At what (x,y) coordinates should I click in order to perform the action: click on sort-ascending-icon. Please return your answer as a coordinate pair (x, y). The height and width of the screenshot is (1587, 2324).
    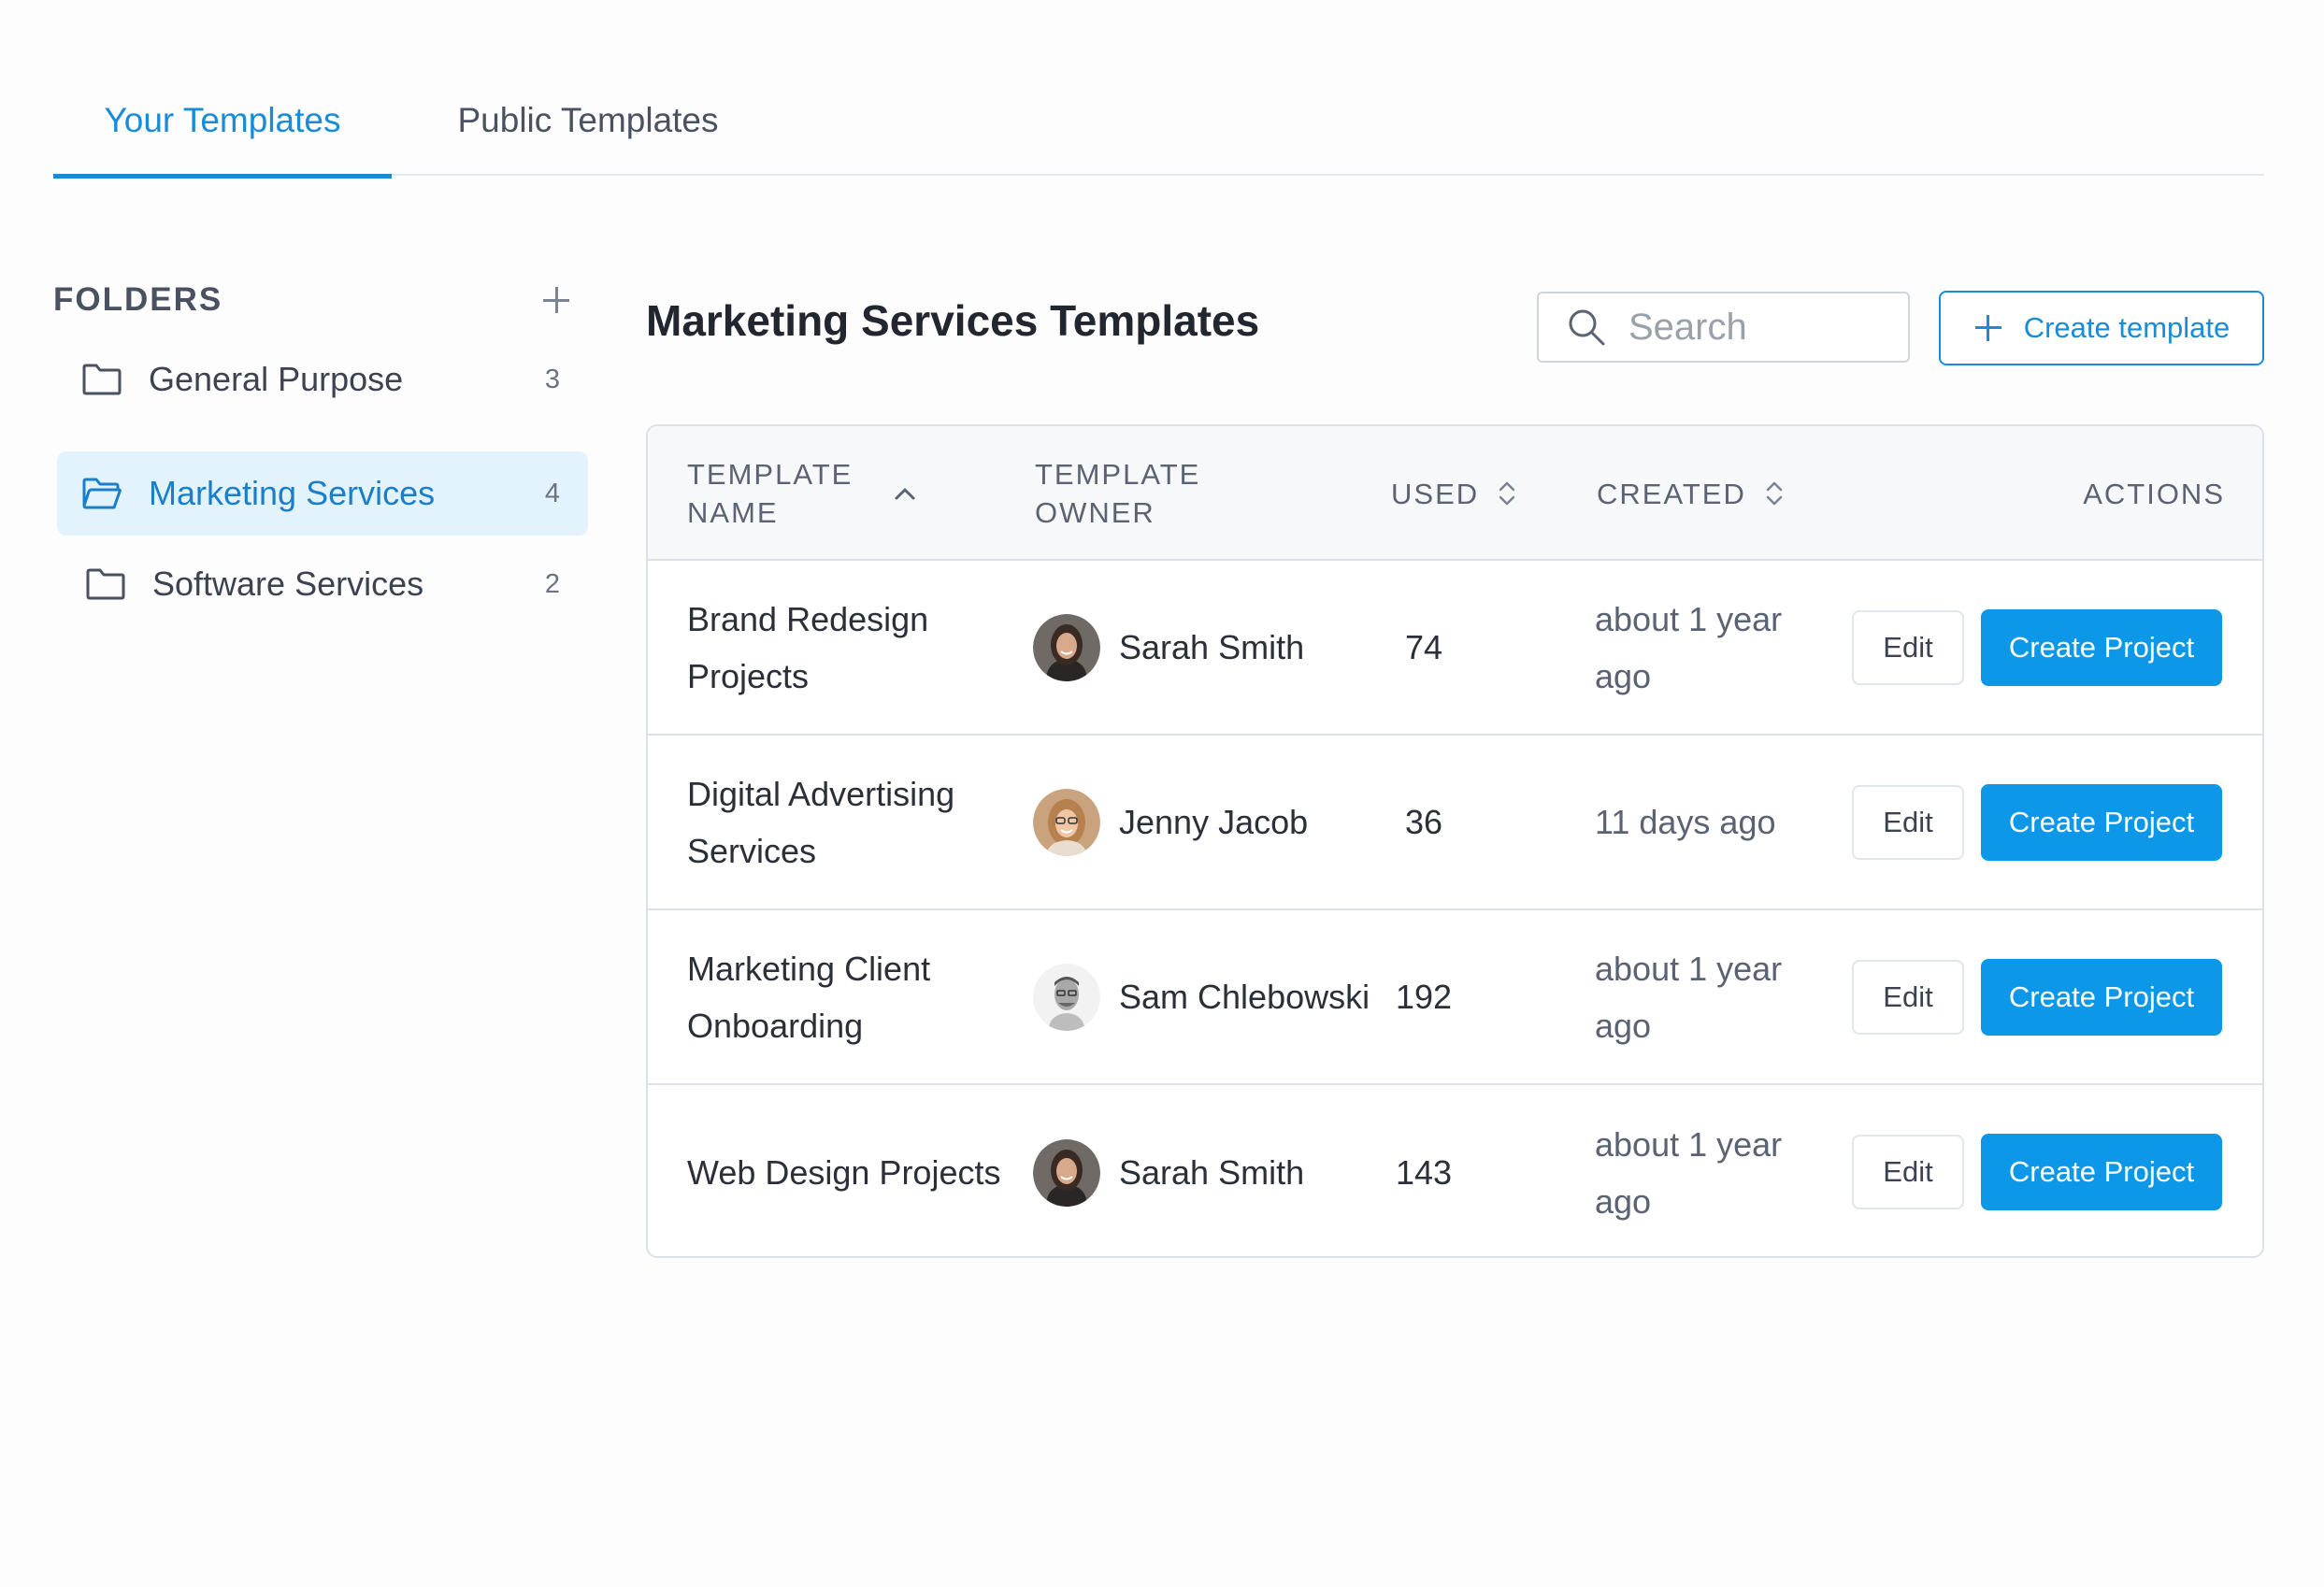
    Looking at the image, I should click on (905, 494).